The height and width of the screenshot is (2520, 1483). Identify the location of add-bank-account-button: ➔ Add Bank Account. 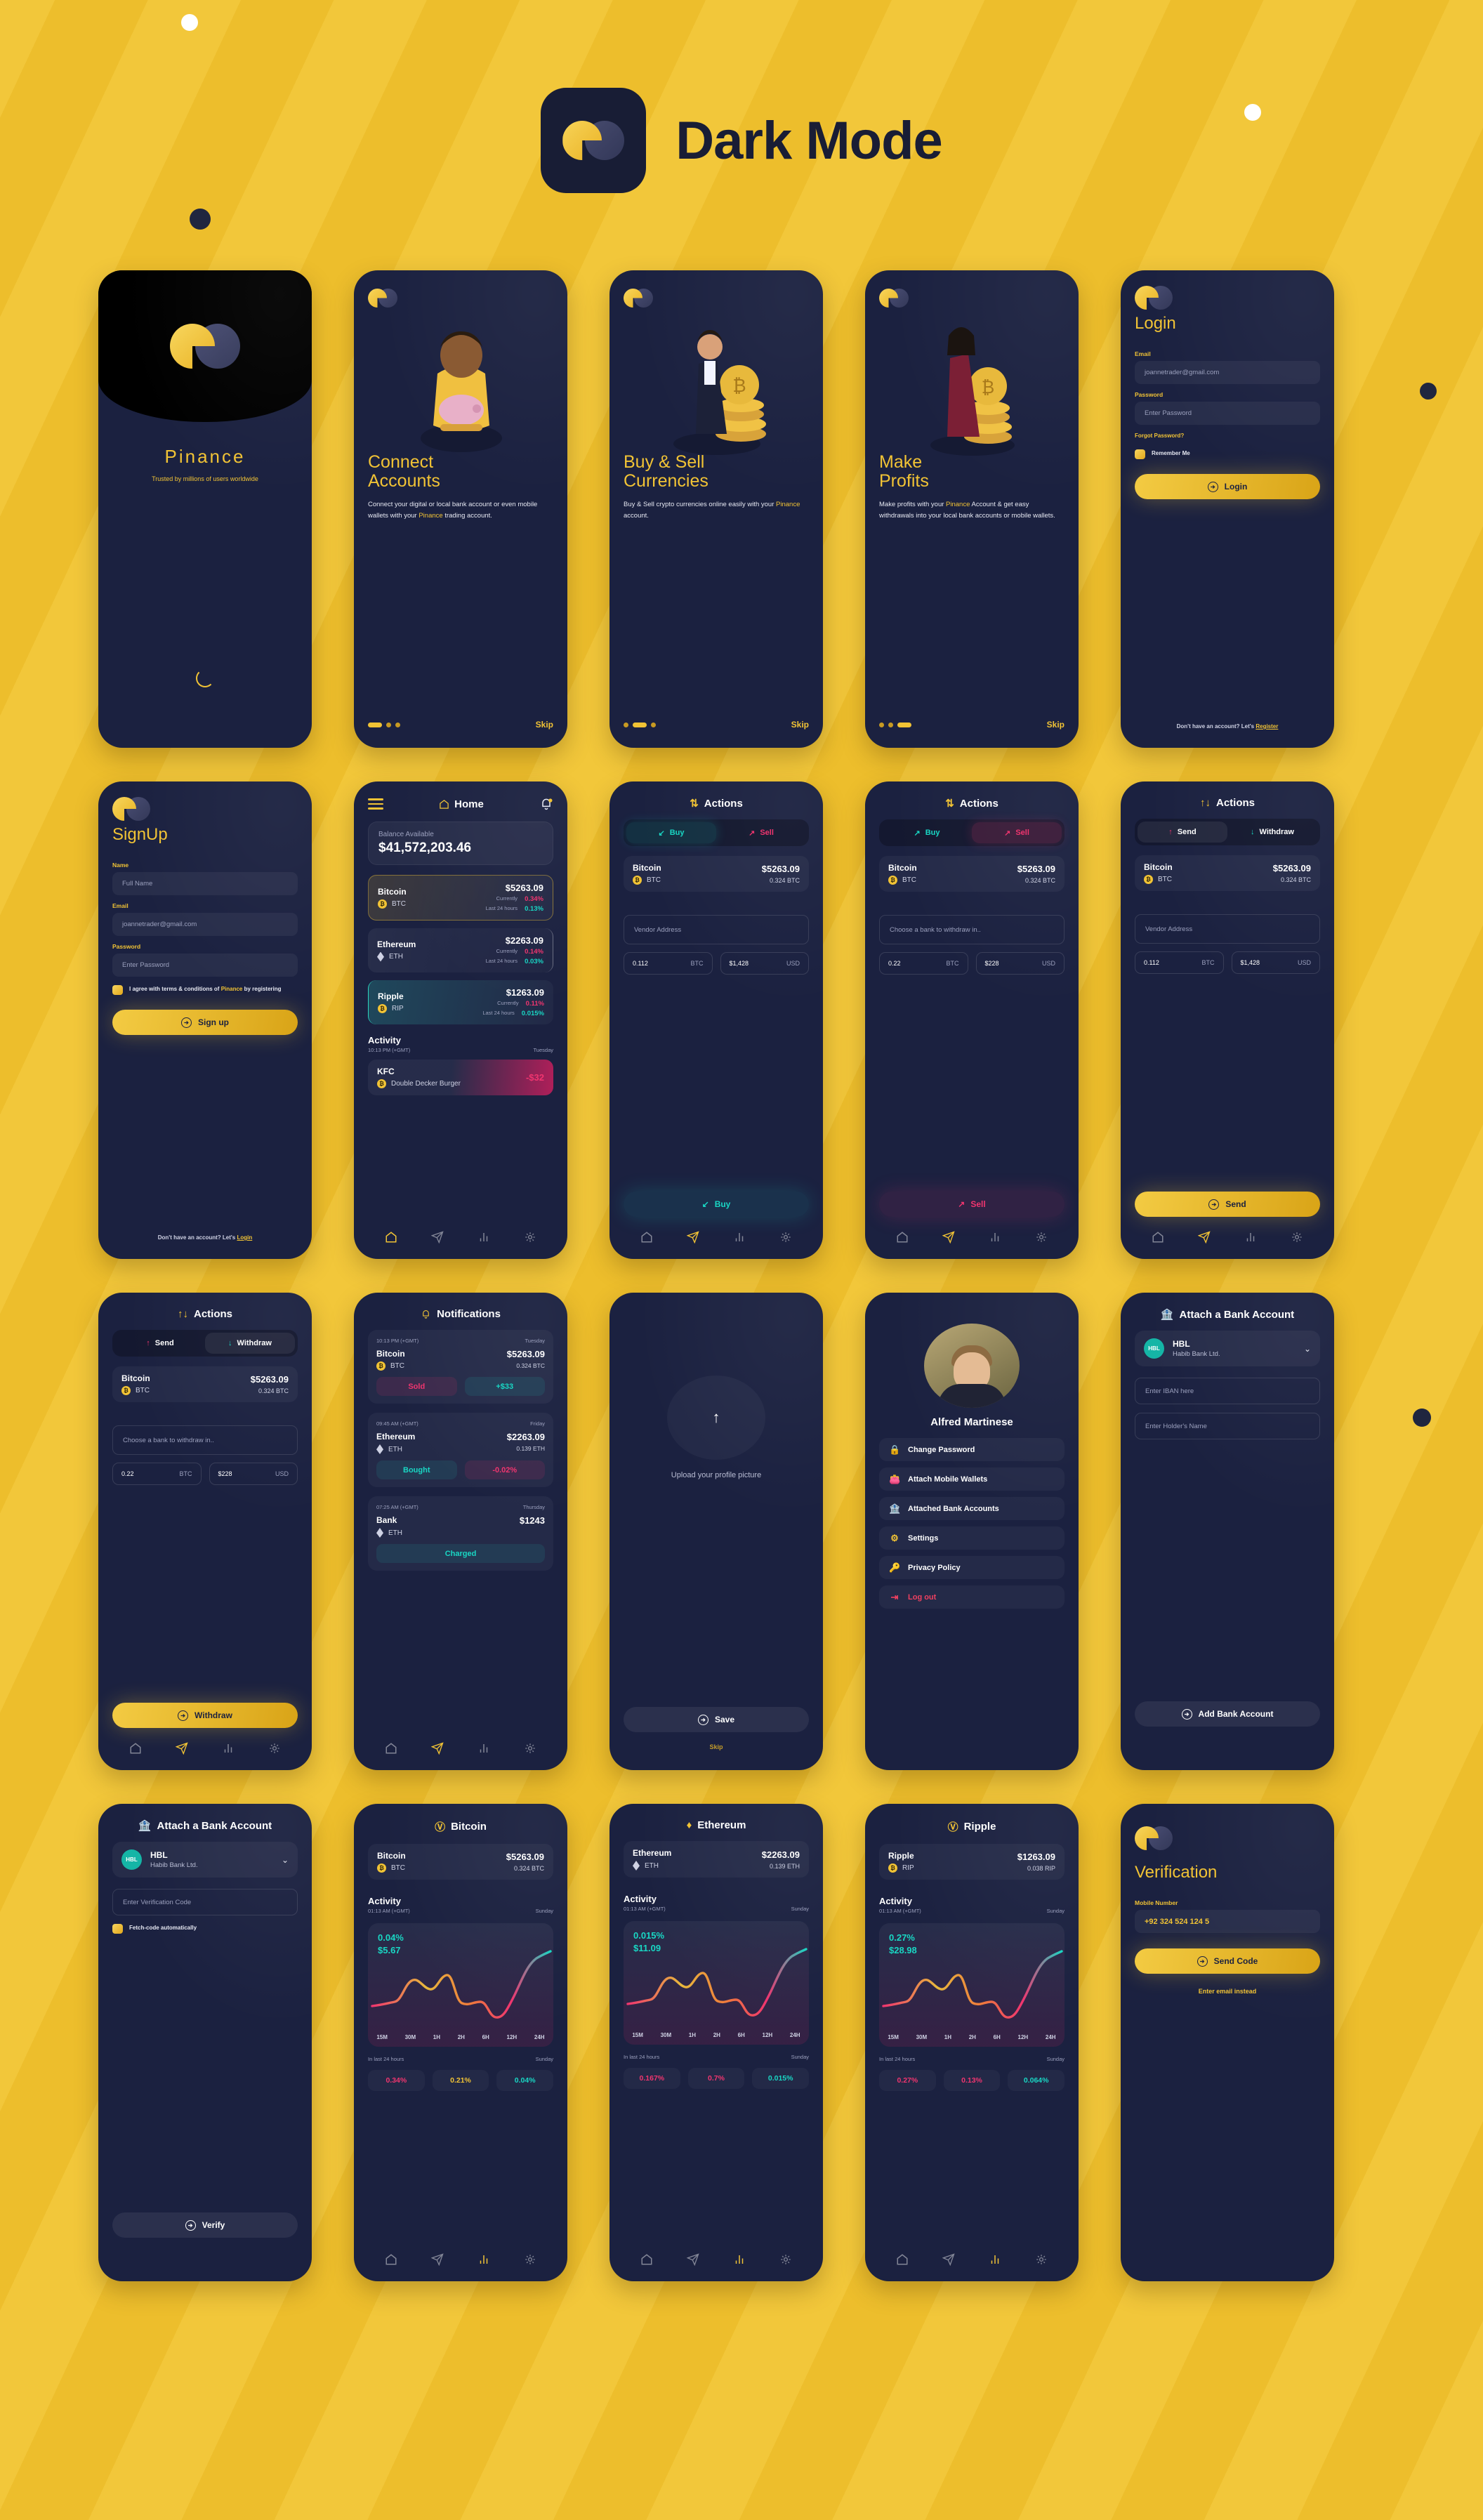
(1227, 1714).